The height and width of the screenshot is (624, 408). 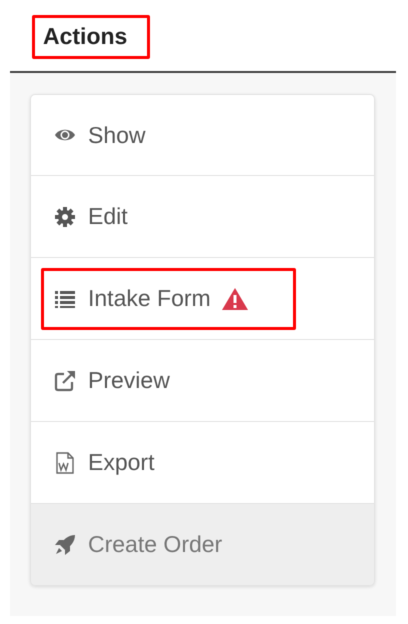 What do you see at coordinates (65, 217) in the screenshot?
I see `gear-icon` at bounding box center [65, 217].